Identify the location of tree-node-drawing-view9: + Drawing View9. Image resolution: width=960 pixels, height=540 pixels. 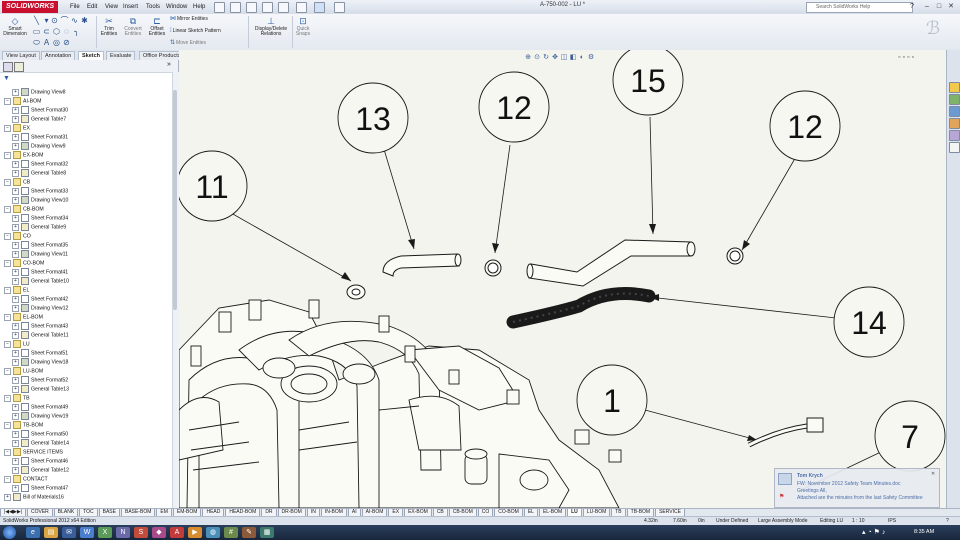
(85, 146).